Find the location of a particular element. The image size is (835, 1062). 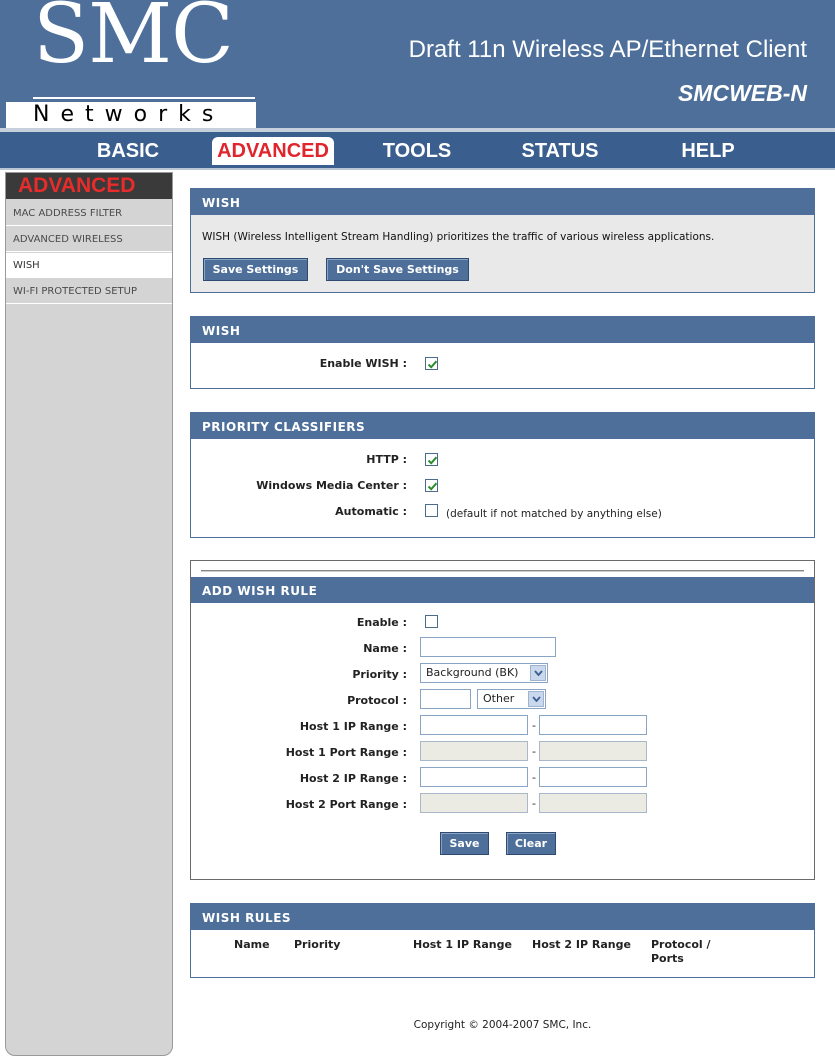

column-header-name: Name is located at coordinates (252, 944).